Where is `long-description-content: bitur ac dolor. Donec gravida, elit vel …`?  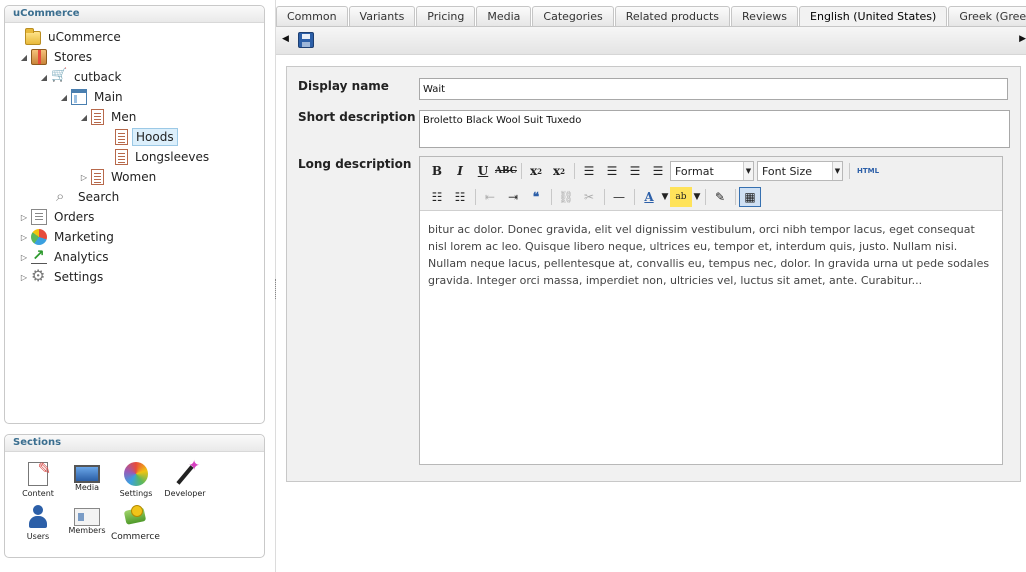
long-description-content: bitur ac dolor. Donec gravida, elit vel … is located at coordinates (711, 255).